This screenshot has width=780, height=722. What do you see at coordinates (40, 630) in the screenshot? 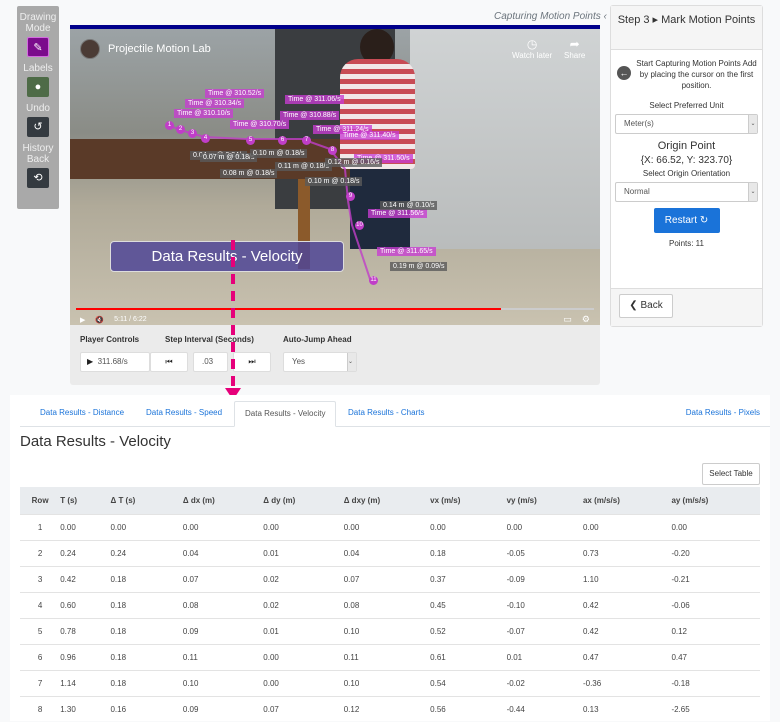
I see `table-cell: 5` at bounding box center [40, 630].